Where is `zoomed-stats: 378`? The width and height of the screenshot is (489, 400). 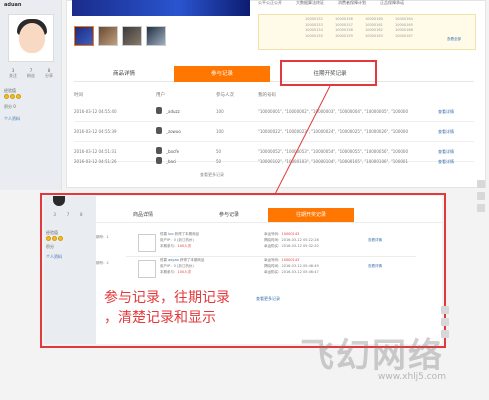 zoomed-stats: 378 is located at coordinates (68, 214).